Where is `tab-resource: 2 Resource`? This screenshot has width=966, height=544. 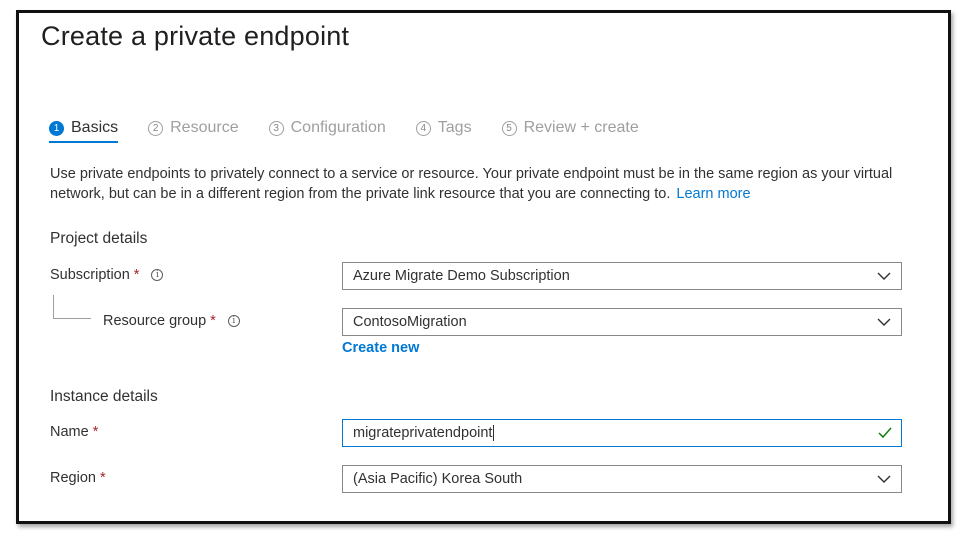 tab-resource: 2 Resource is located at coordinates (193, 131).